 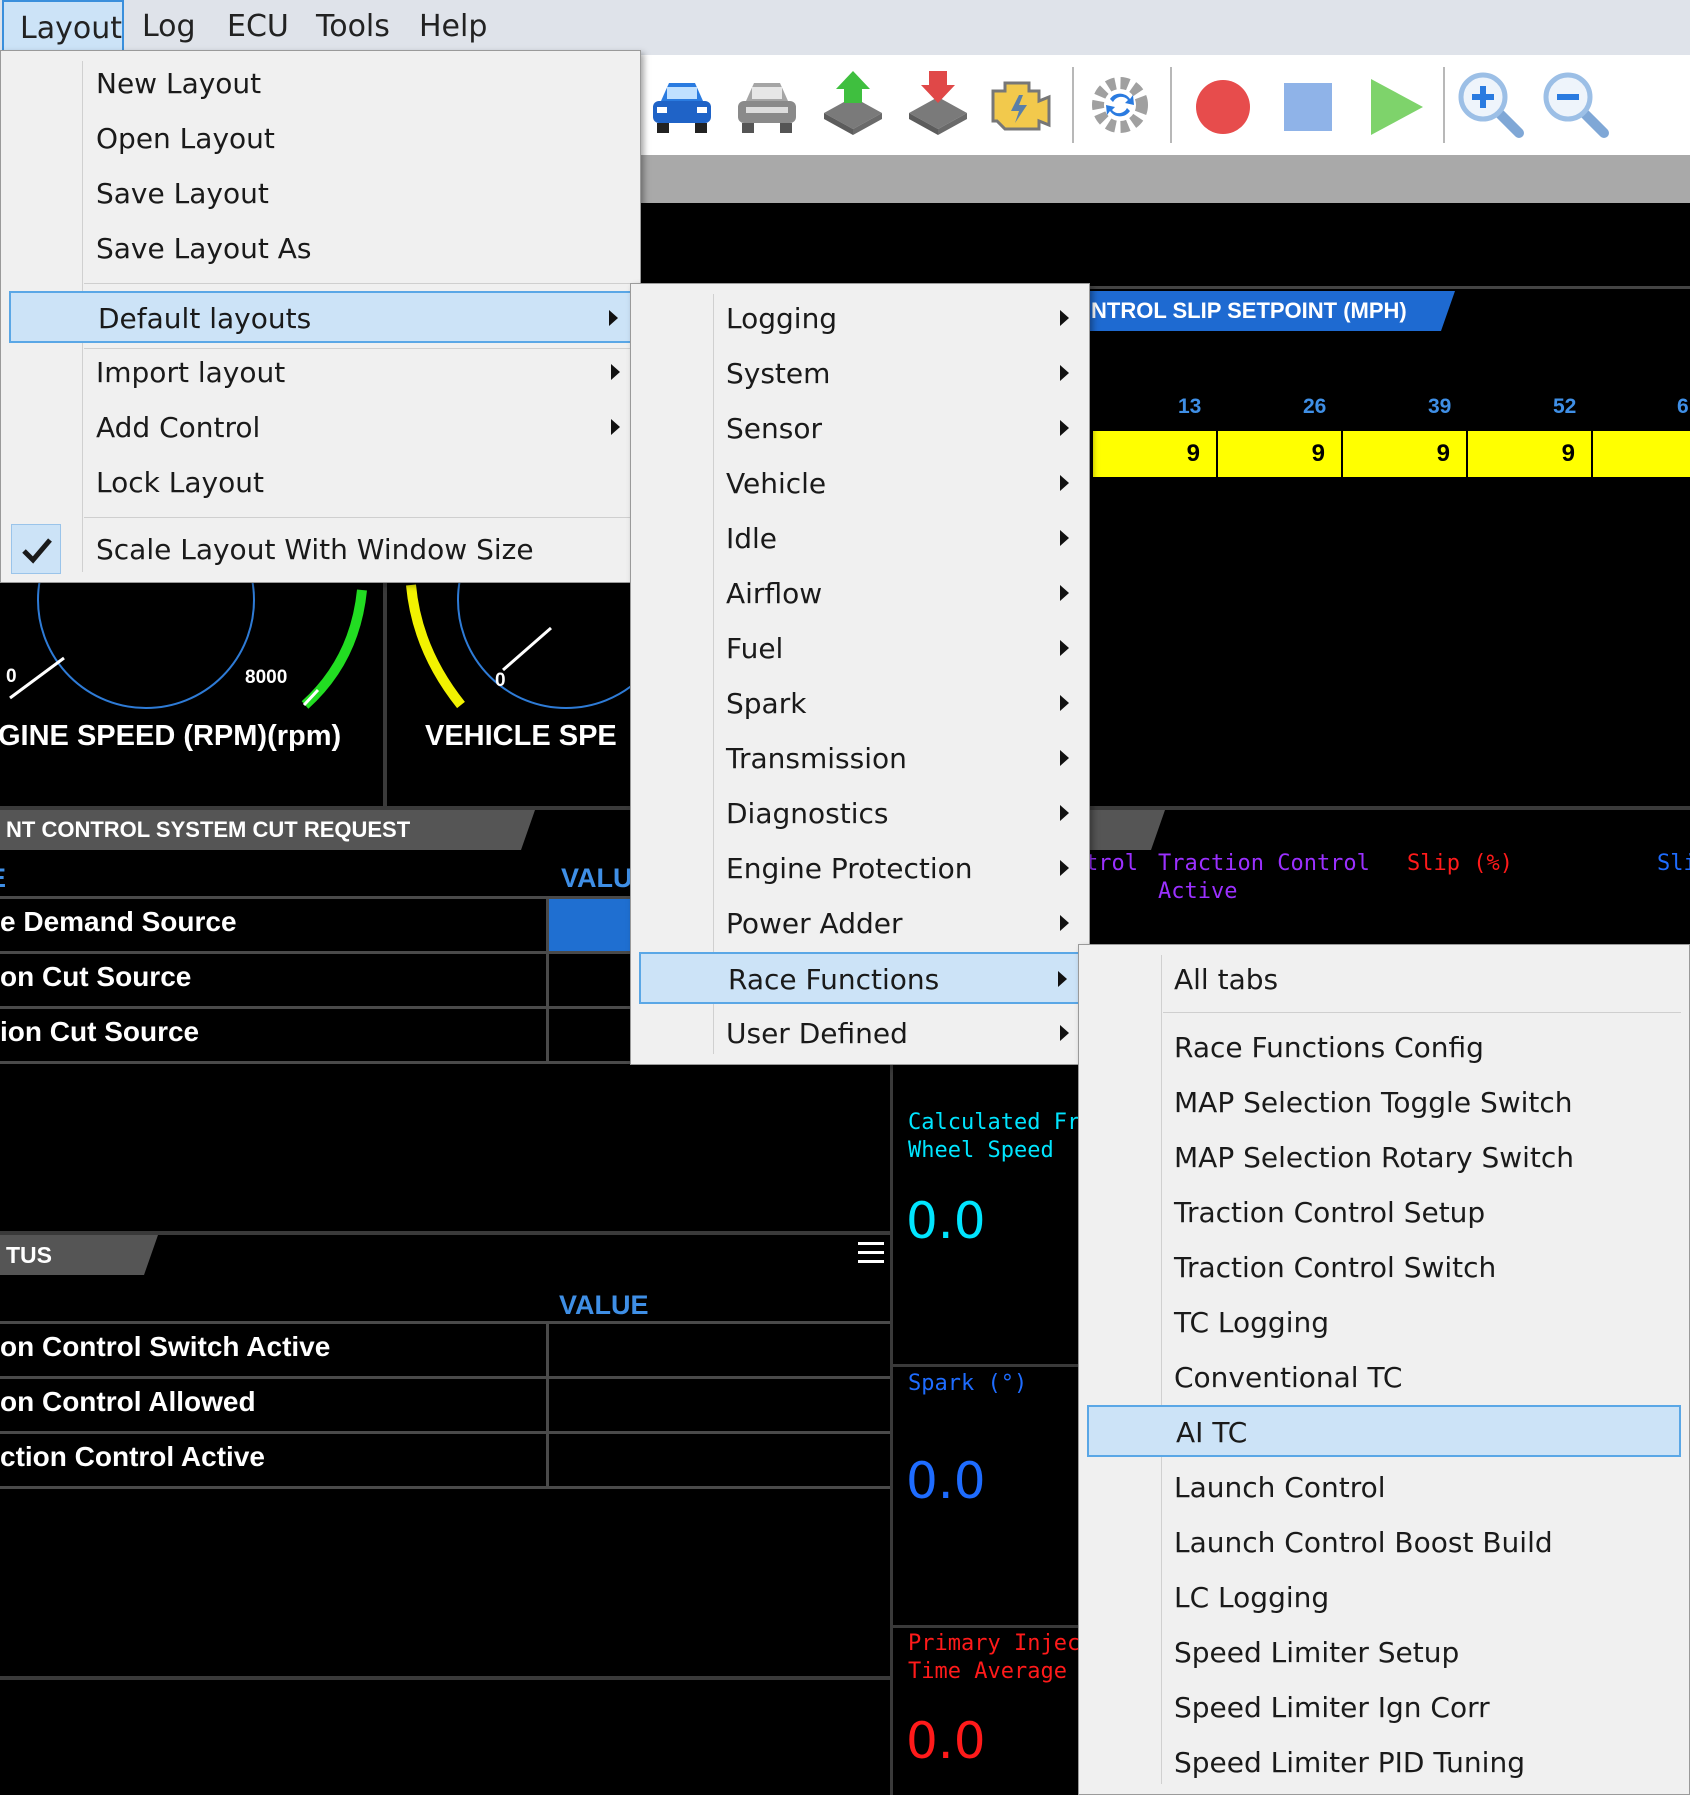 I want to click on race-item-tc-logging: TC Logging, so click(x=1384, y=1323).